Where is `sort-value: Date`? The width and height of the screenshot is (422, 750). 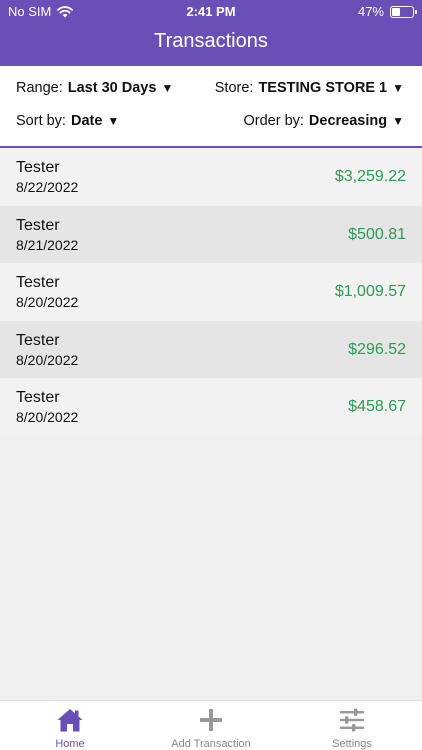 sort-value: Date is located at coordinates (86, 121).